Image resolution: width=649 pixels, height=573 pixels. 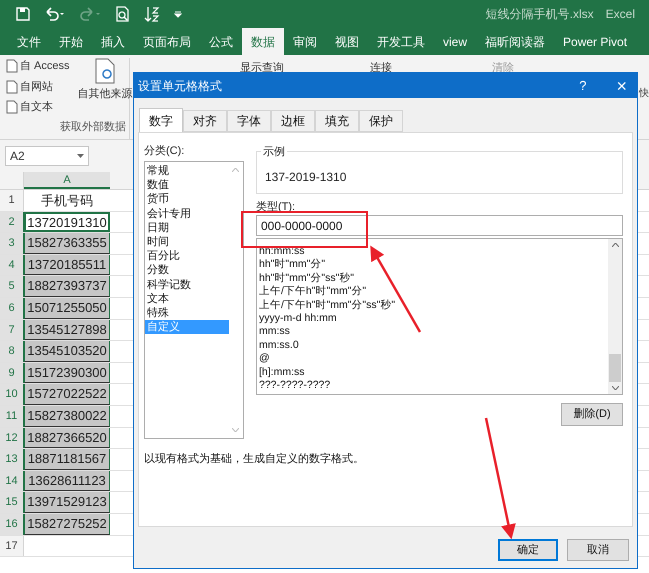 What do you see at coordinates (194, 171) in the screenshot?
I see `category-item: 常规` at bounding box center [194, 171].